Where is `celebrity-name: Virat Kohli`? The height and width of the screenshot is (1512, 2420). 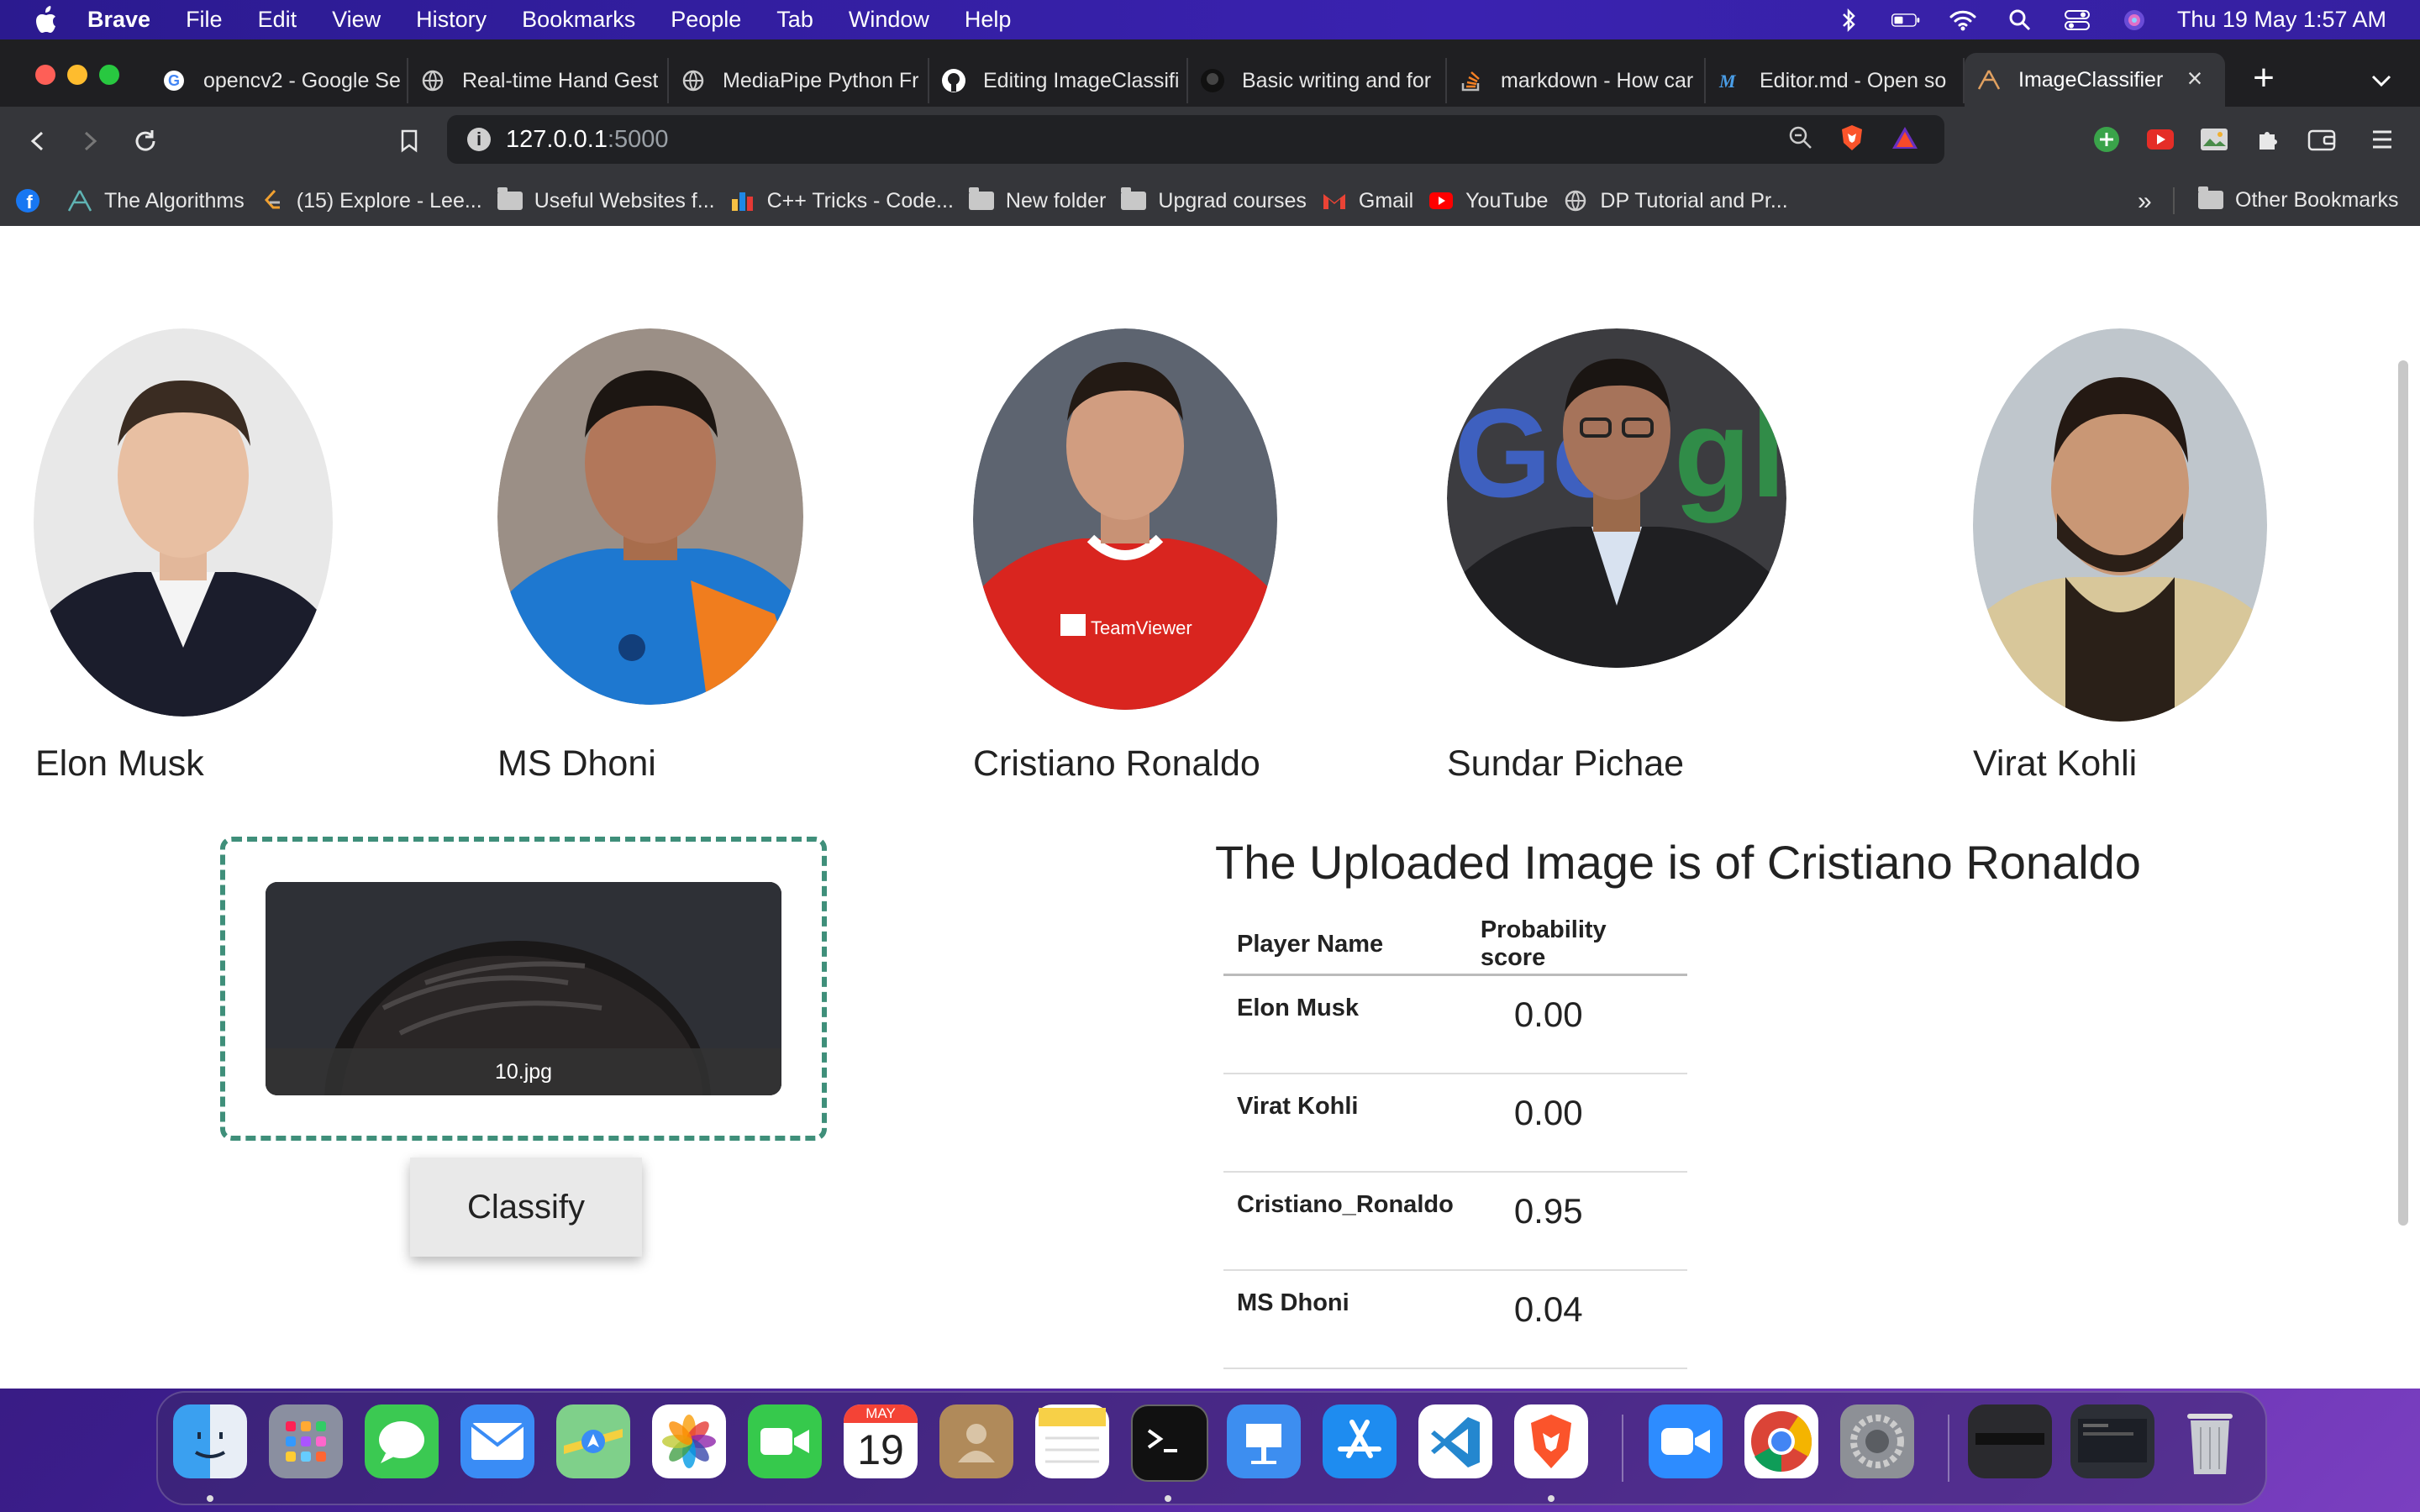 celebrity-name: Virat Kohli is located at coordinates (2055, 763).